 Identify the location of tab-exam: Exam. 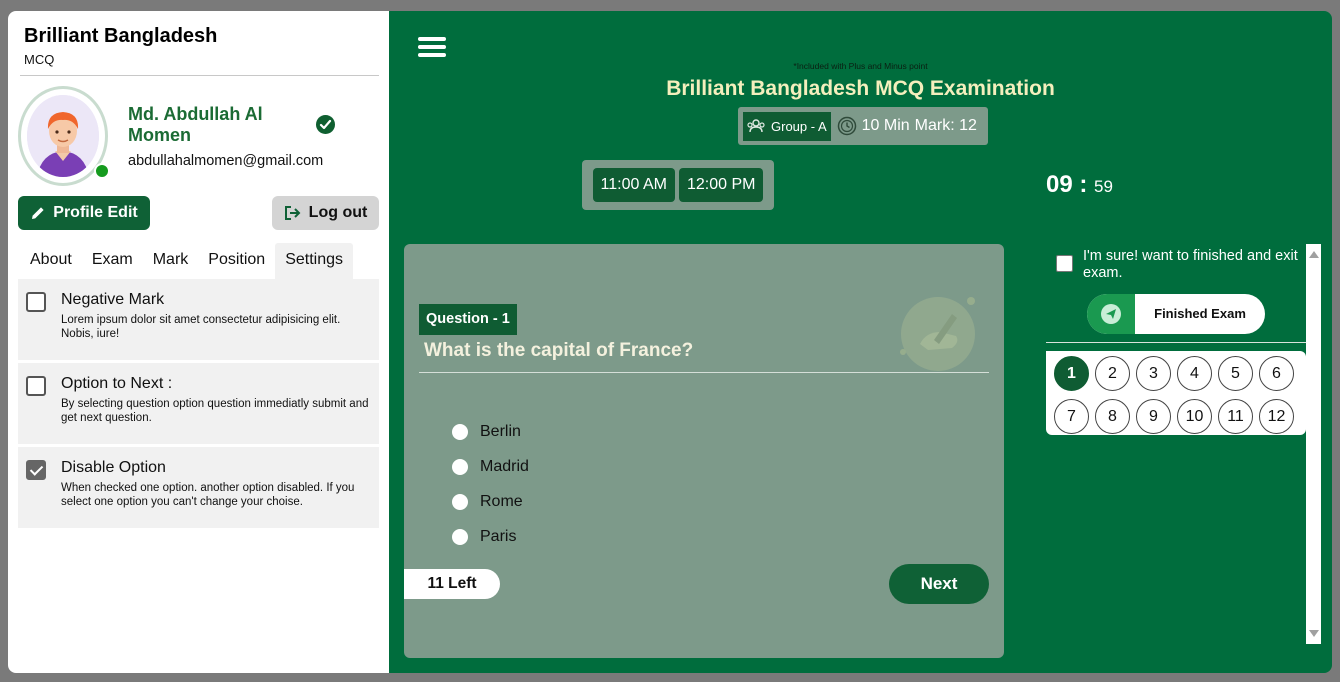
(112, 261).